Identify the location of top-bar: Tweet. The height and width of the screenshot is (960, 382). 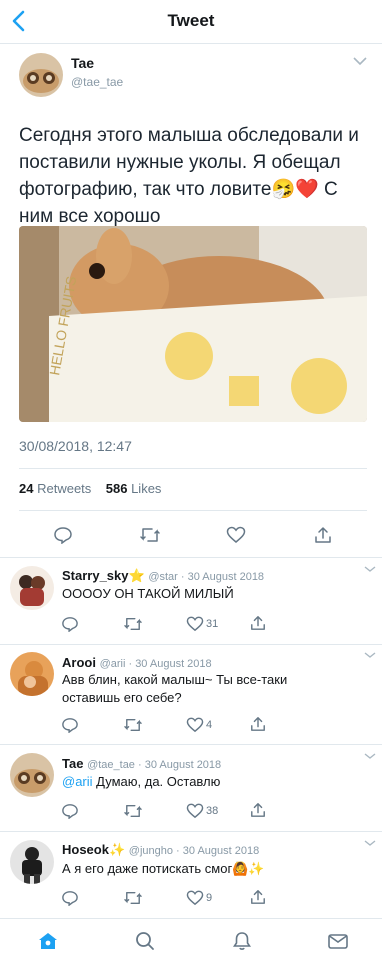
(191, 22).